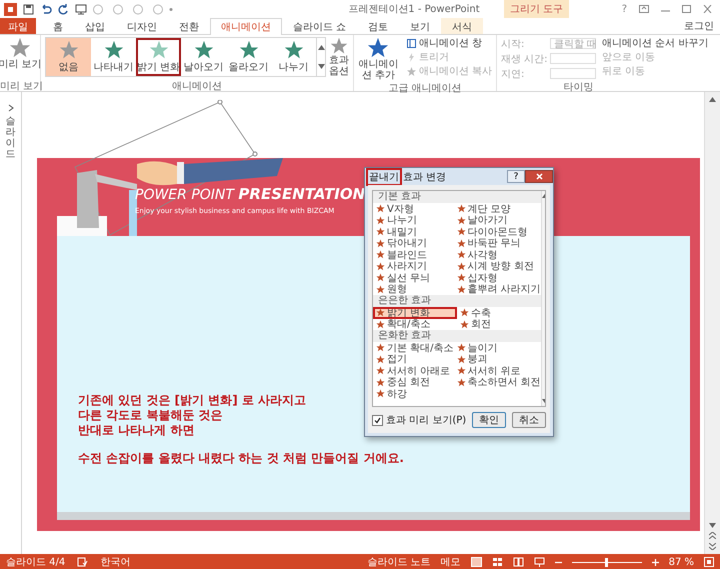  I want to click on effect-item: 중심 회전, so click(413, 382).